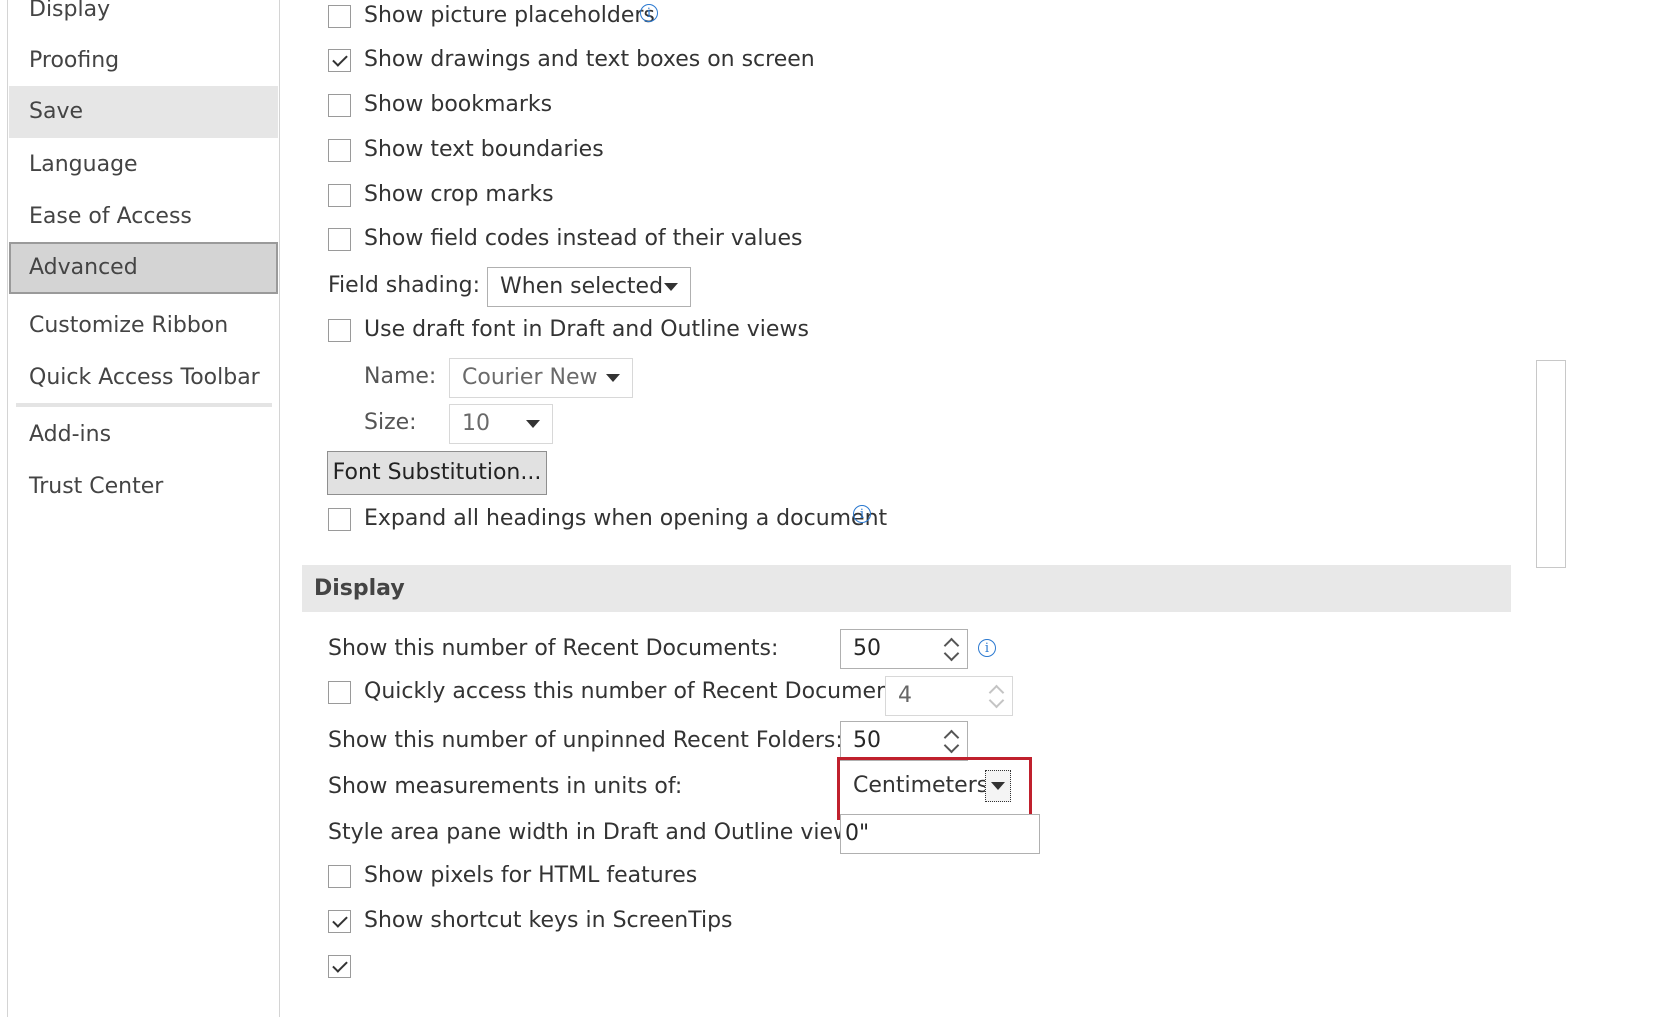 This screenshot has width=1657, height=1017. I want to click on font-size-value: 10, so click(476, 423).